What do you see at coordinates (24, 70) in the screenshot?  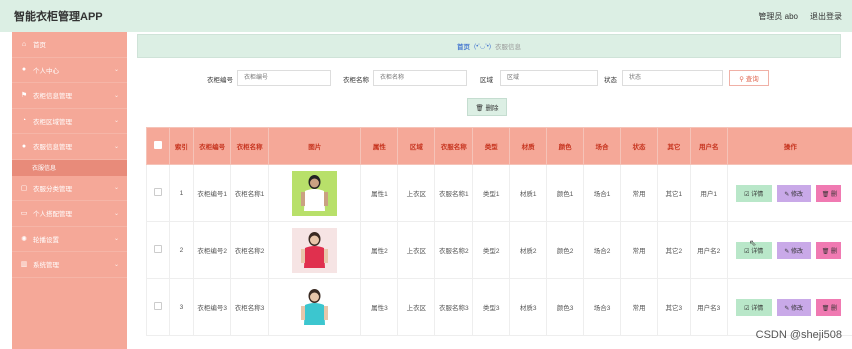 I see `user-icon: ●` at bounding box center [24, 70].